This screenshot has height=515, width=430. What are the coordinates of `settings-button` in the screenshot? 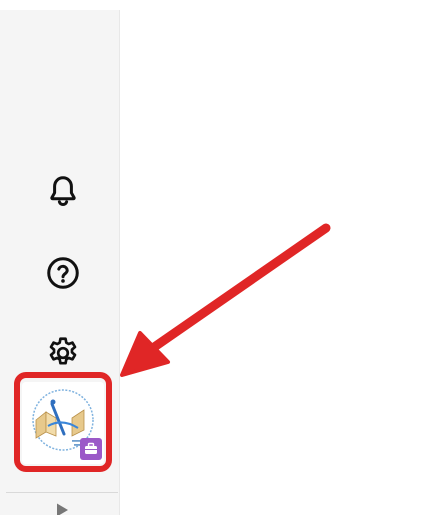 It's located at (63, 353).